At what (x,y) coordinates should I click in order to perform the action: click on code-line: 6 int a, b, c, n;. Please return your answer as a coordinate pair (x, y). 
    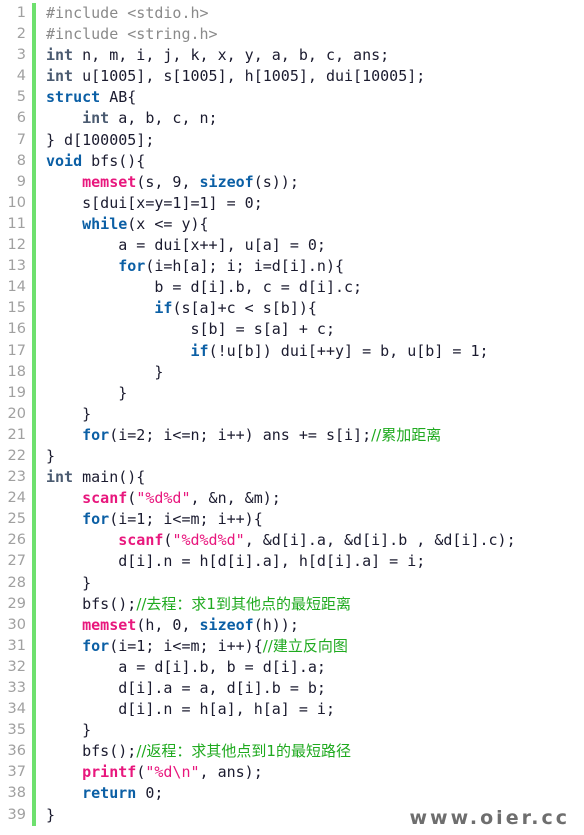
    Looking at the image, I should click on (292, 119).